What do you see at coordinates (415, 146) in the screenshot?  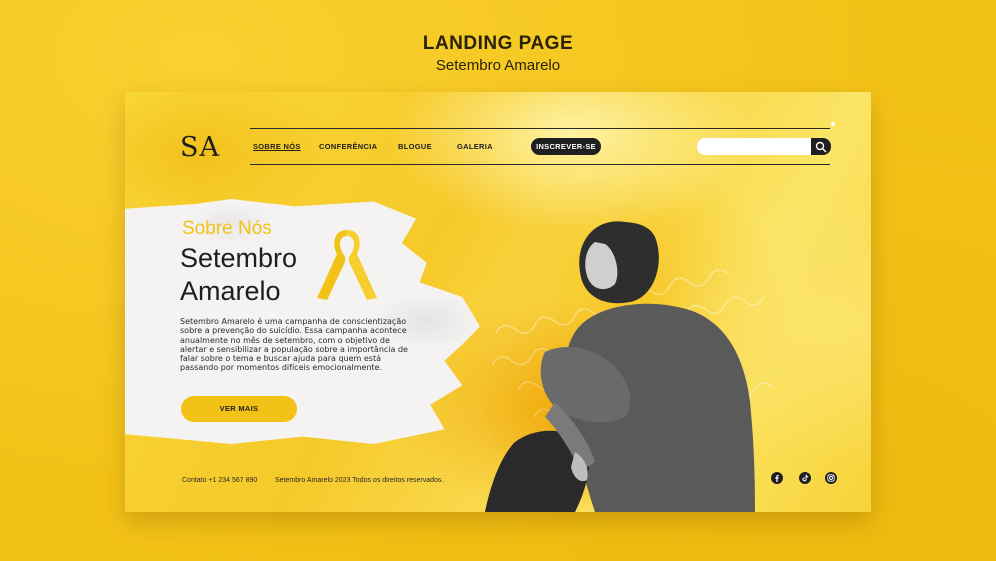 I see `nav-blogue: BLOGUE` at bounding box center [415, 146].